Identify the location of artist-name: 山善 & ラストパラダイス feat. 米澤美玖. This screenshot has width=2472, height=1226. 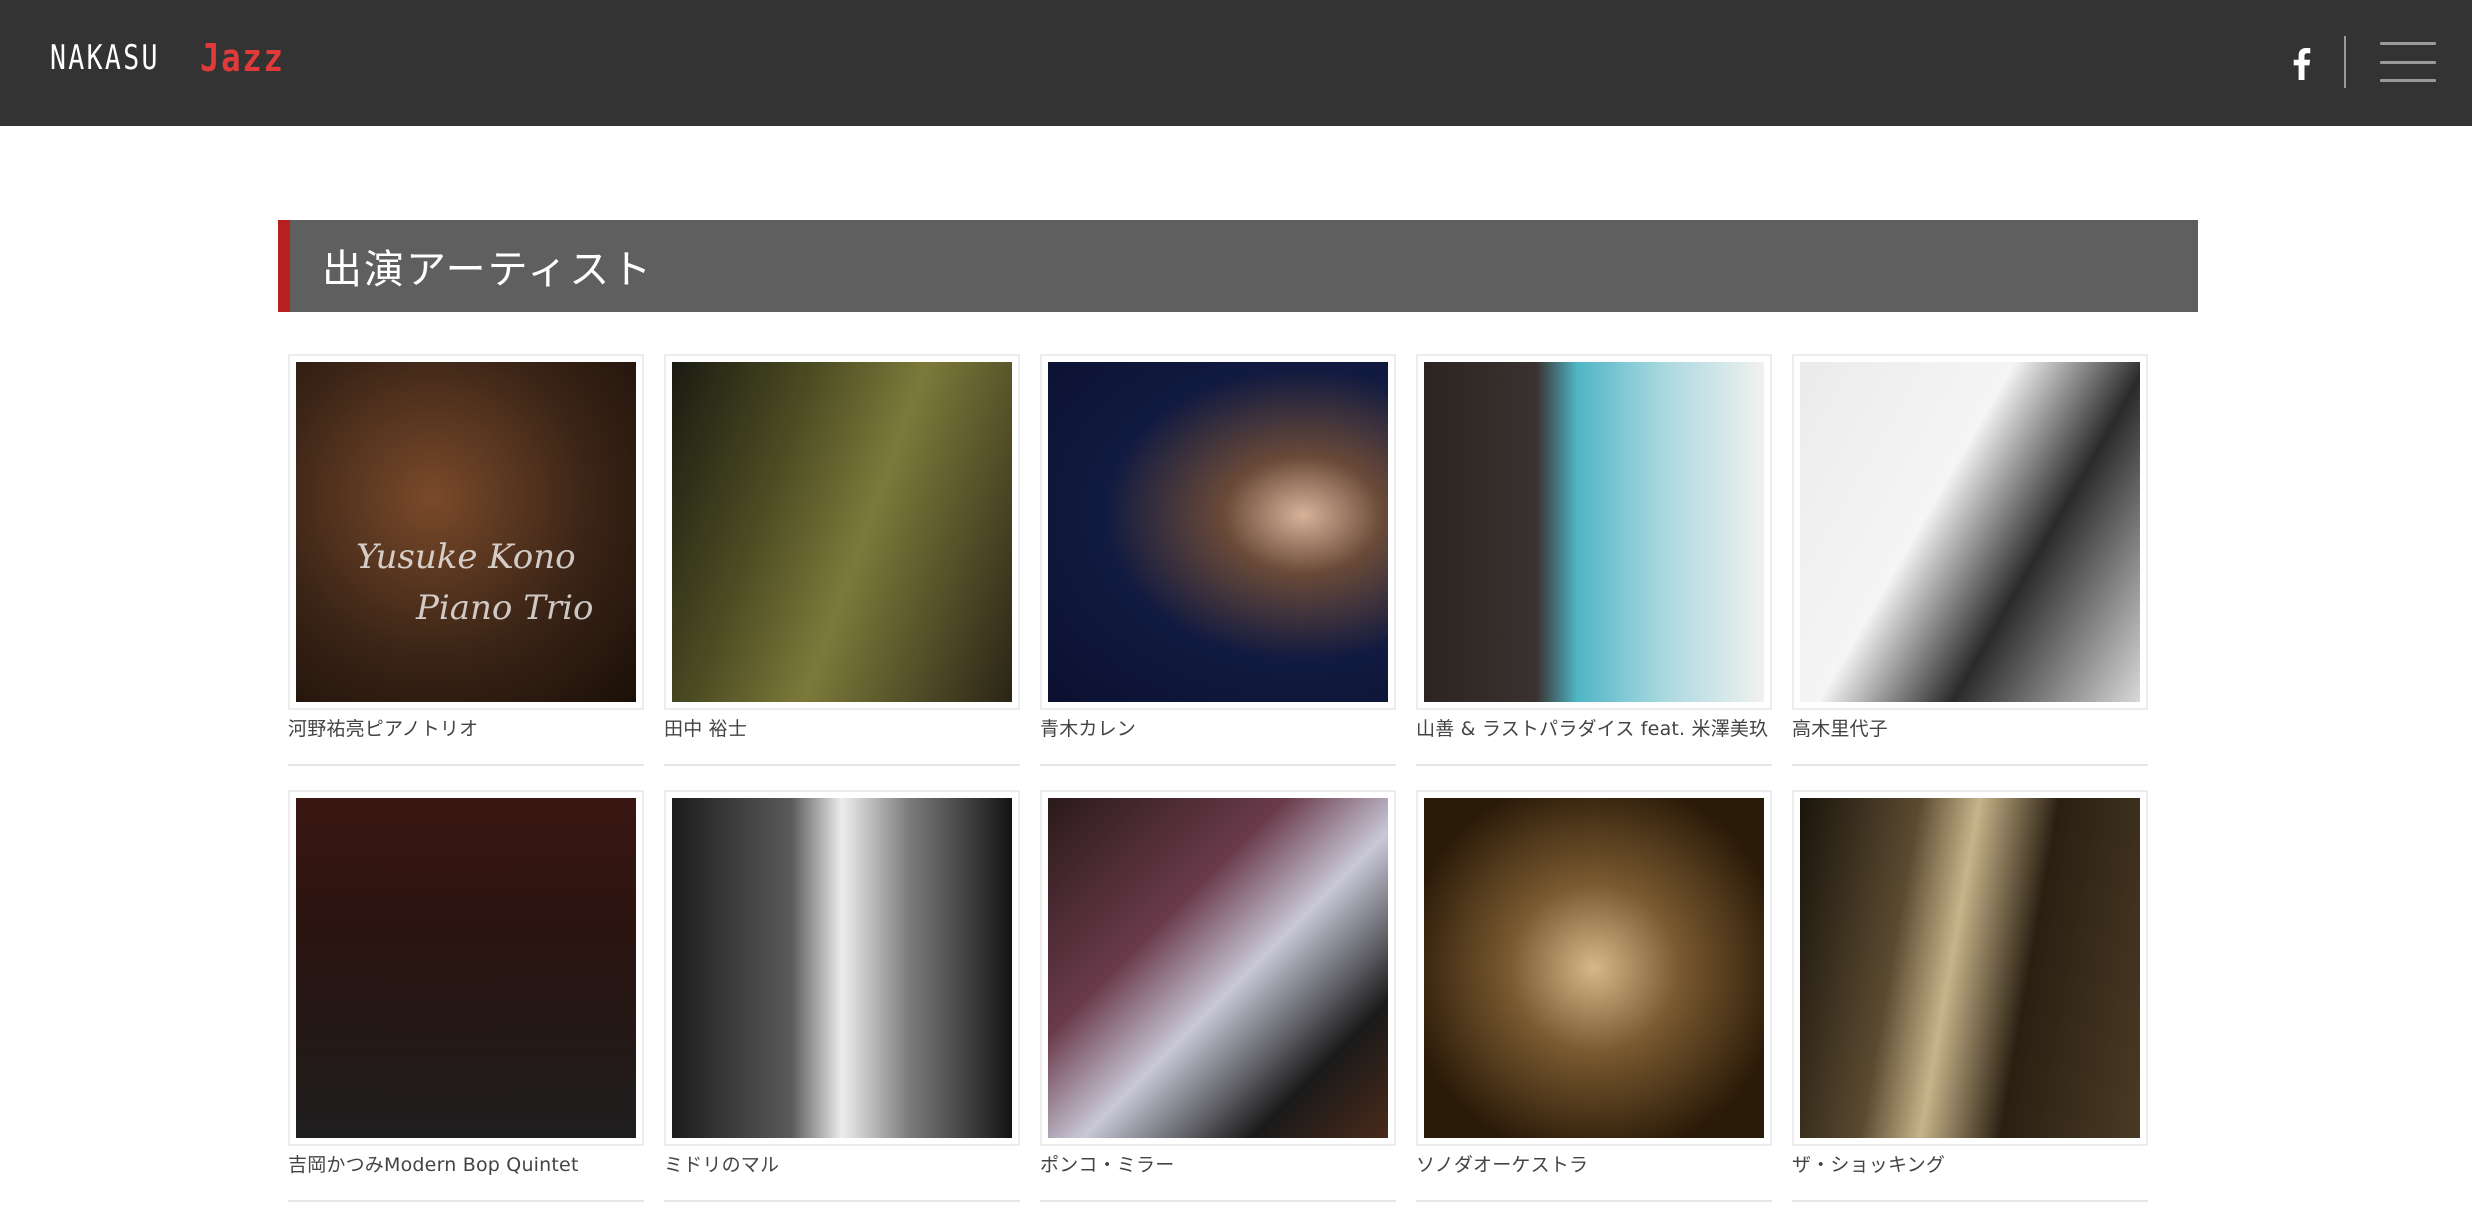
(1592, 727).